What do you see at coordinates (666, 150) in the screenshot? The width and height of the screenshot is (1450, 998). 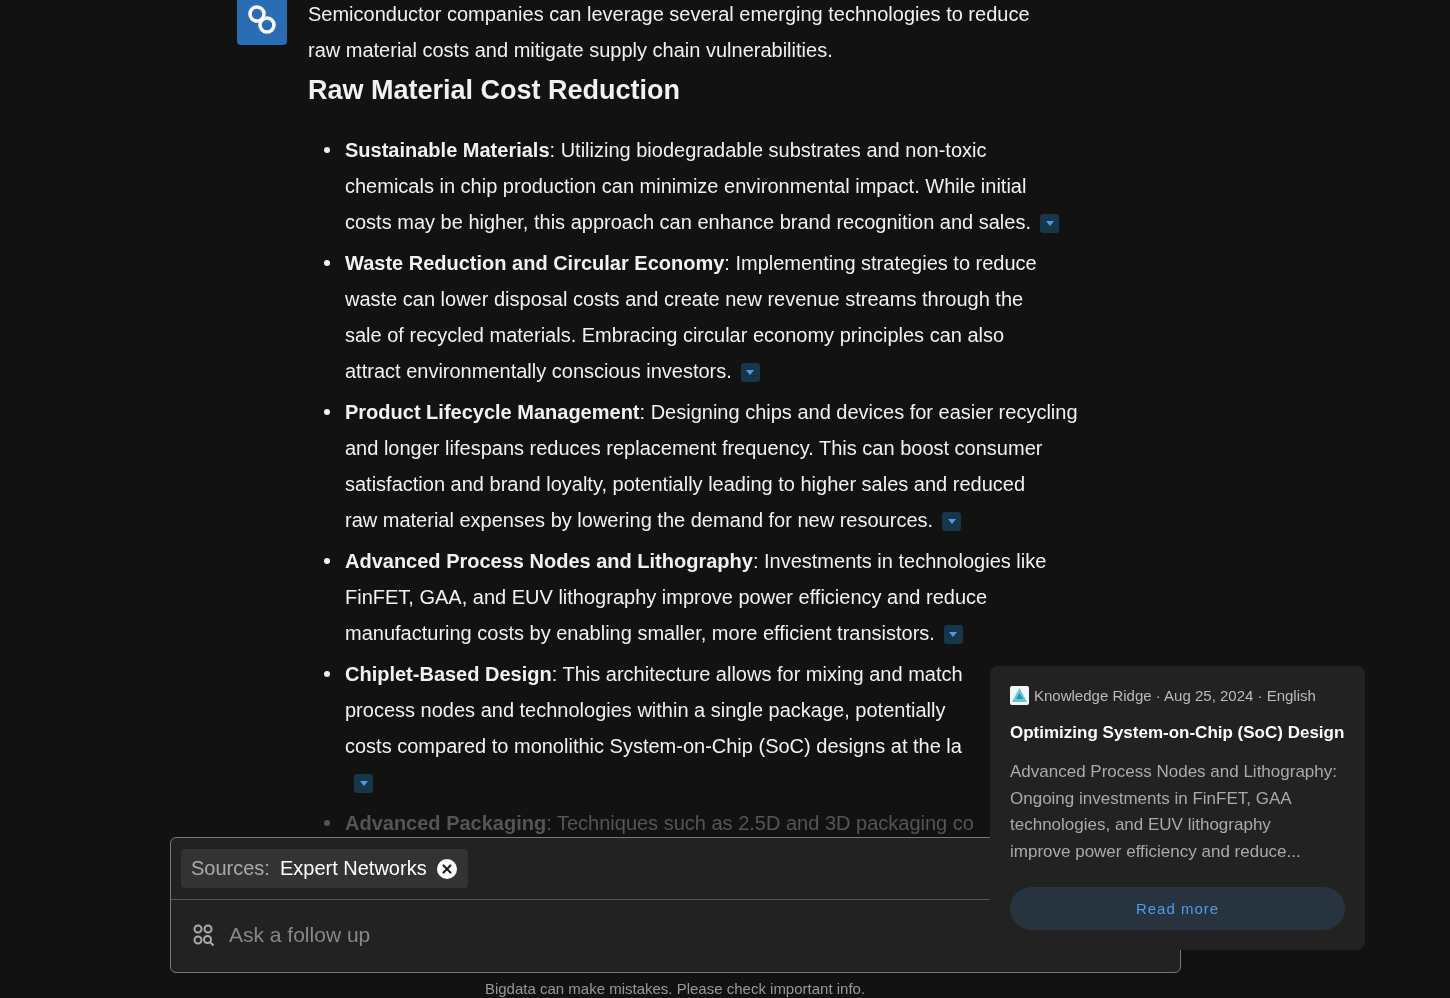 I see `list-text: Sustainable Materials: Utilizing biodegradable substrates and non-toxic` at bounding box center [666, 150].